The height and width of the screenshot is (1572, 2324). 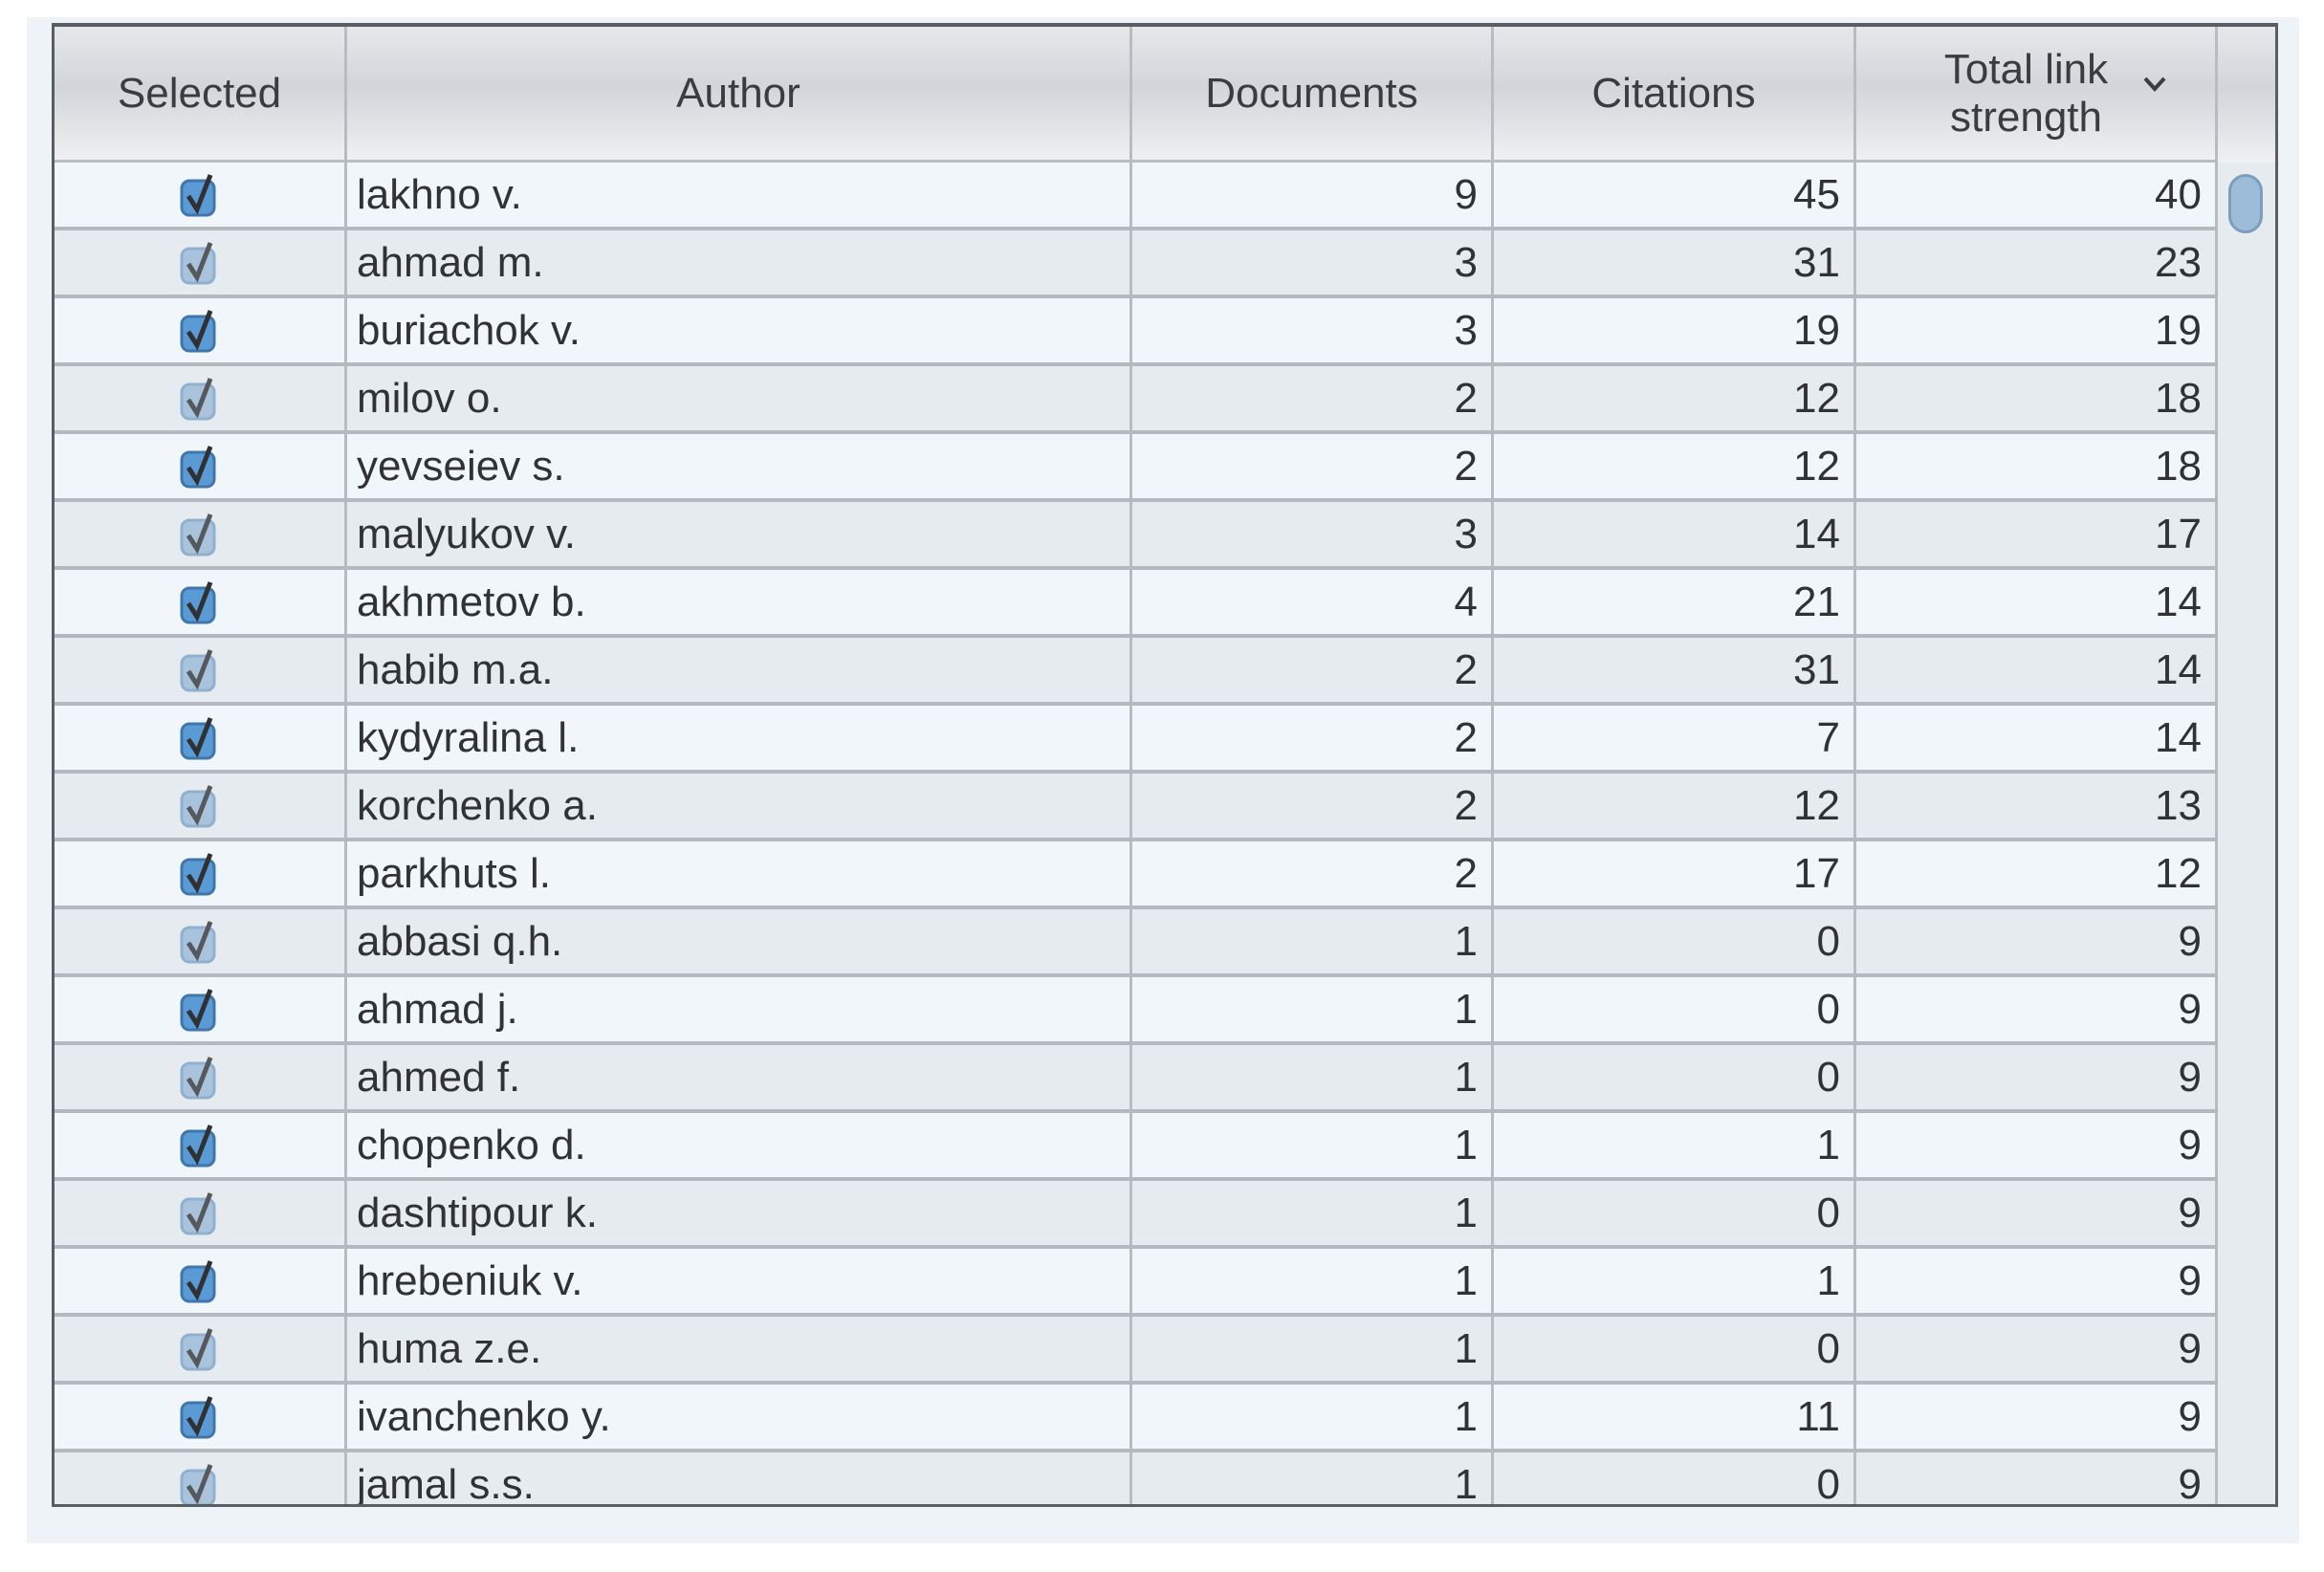 What do you see at coordinates (740, 1213) in the screenshot?
I see `author-cell: dashtipour k.` at bounding box center [740, 1213].